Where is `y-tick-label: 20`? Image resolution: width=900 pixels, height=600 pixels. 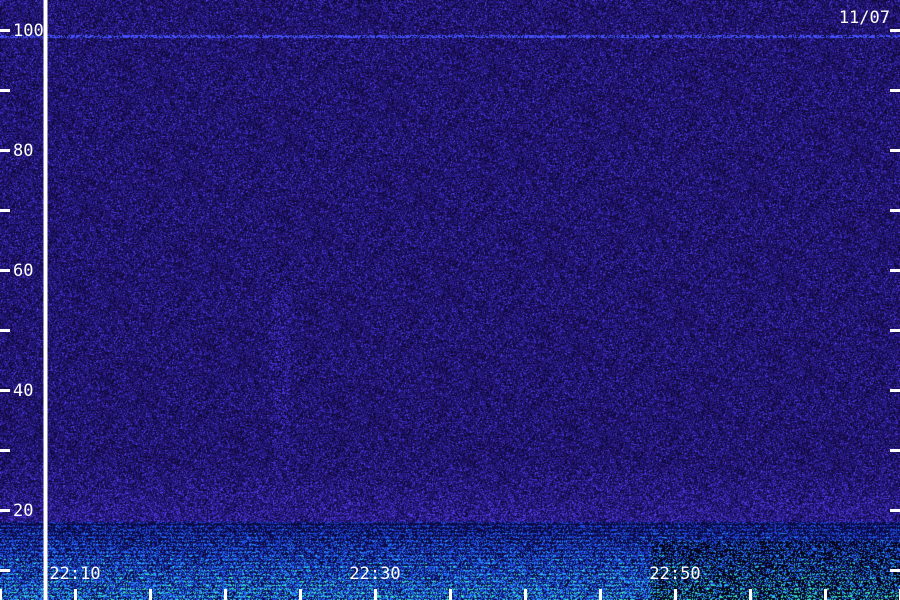
y-tick-label: 20 is located at coordinates (23, 511).